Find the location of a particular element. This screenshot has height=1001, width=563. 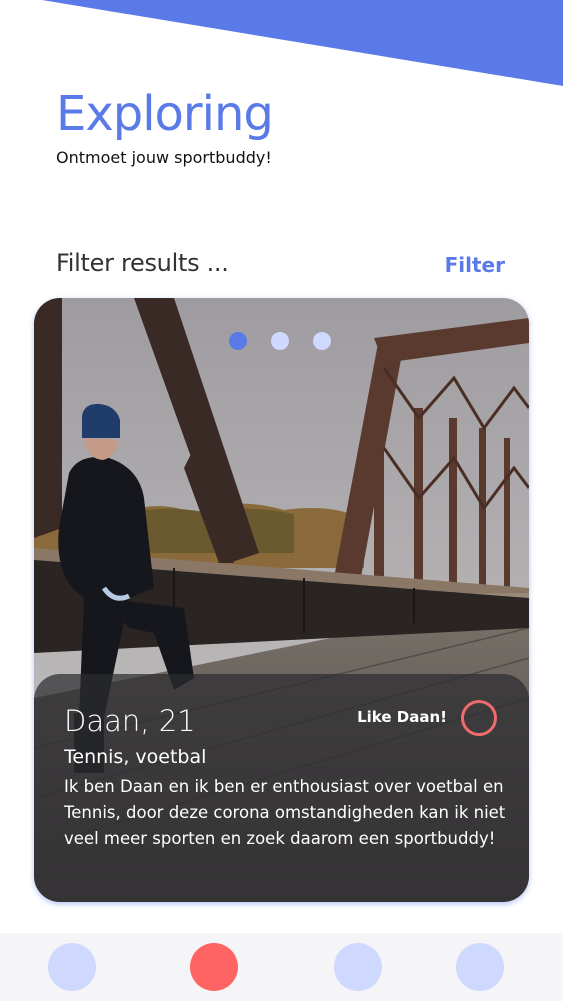

photo-carousel-indicator is located at coordinates (280, 341).